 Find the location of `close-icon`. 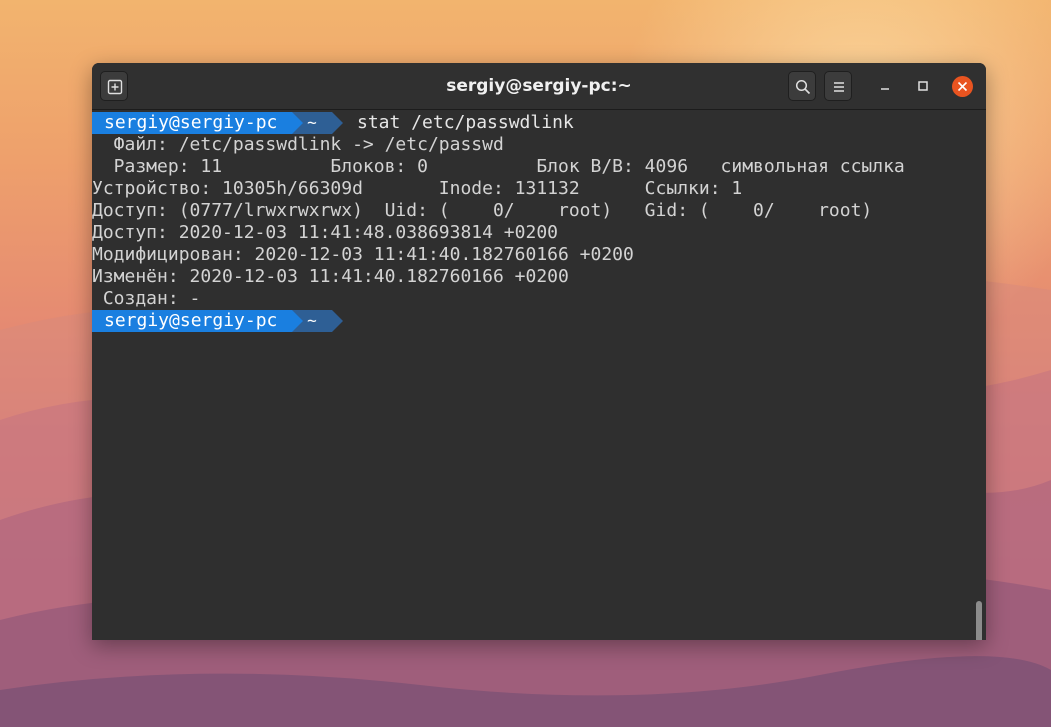

close-icon is located at coordinates (962, 86).